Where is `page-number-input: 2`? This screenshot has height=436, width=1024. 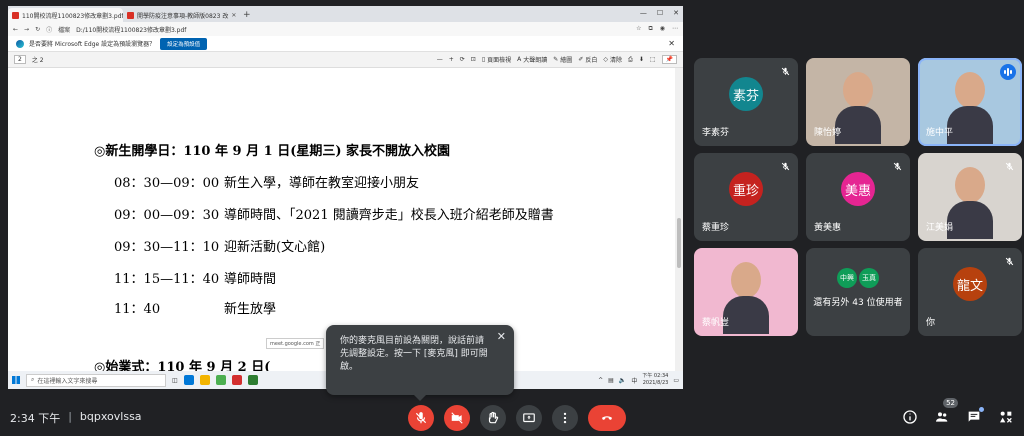 page-number-input: 2 is located at coordinates (20, 59).